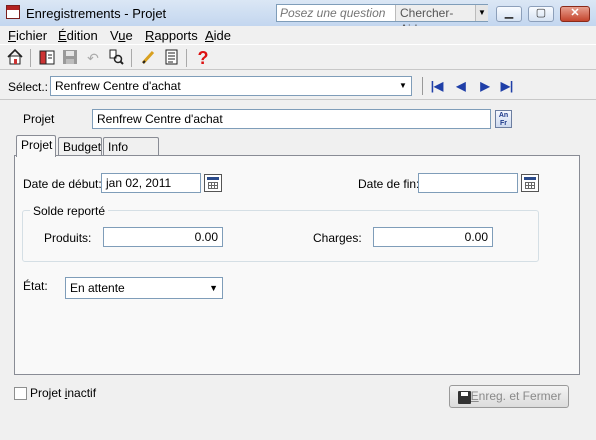 The image size is (596, 440). I want to click on last-record-icon: ▶|, so click(507, 86).